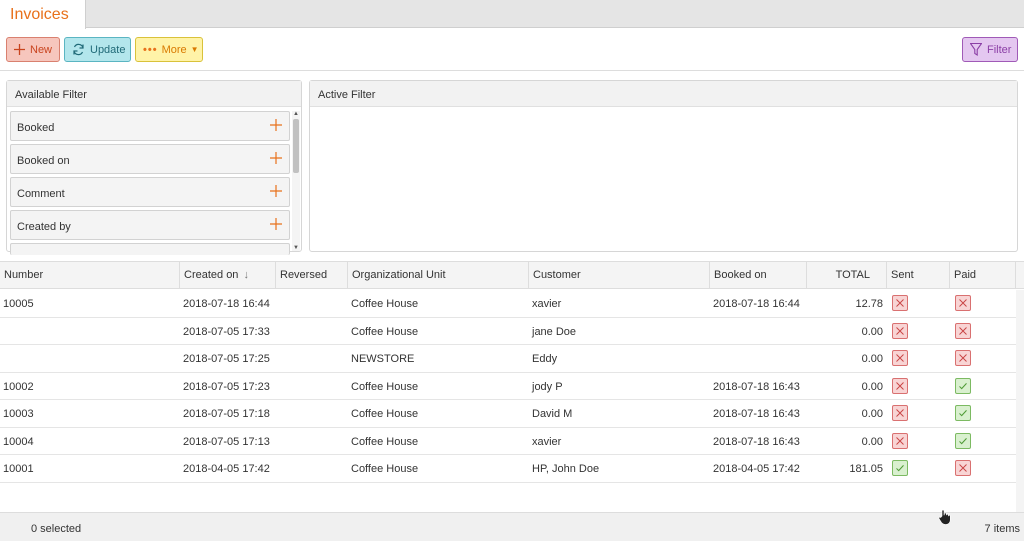 The image size is (1024, 541). Describe the element at coordinates (296, 248) in the screenshot. I see `scroll-down-icon: ▼` at that location.